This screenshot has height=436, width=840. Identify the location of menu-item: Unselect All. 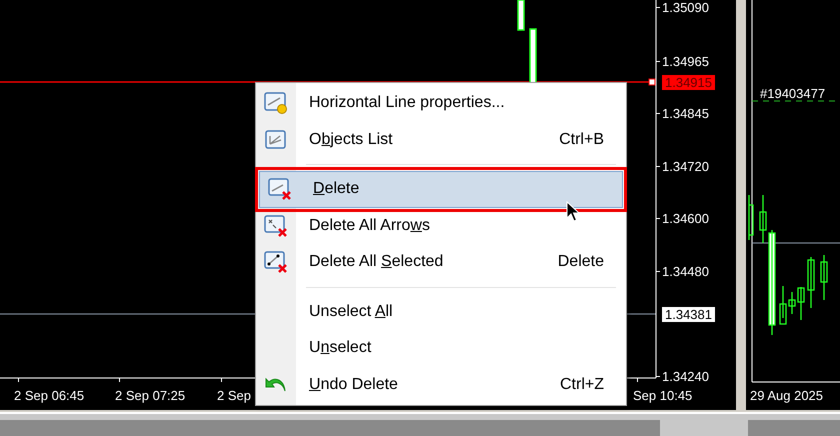
(441, 312).